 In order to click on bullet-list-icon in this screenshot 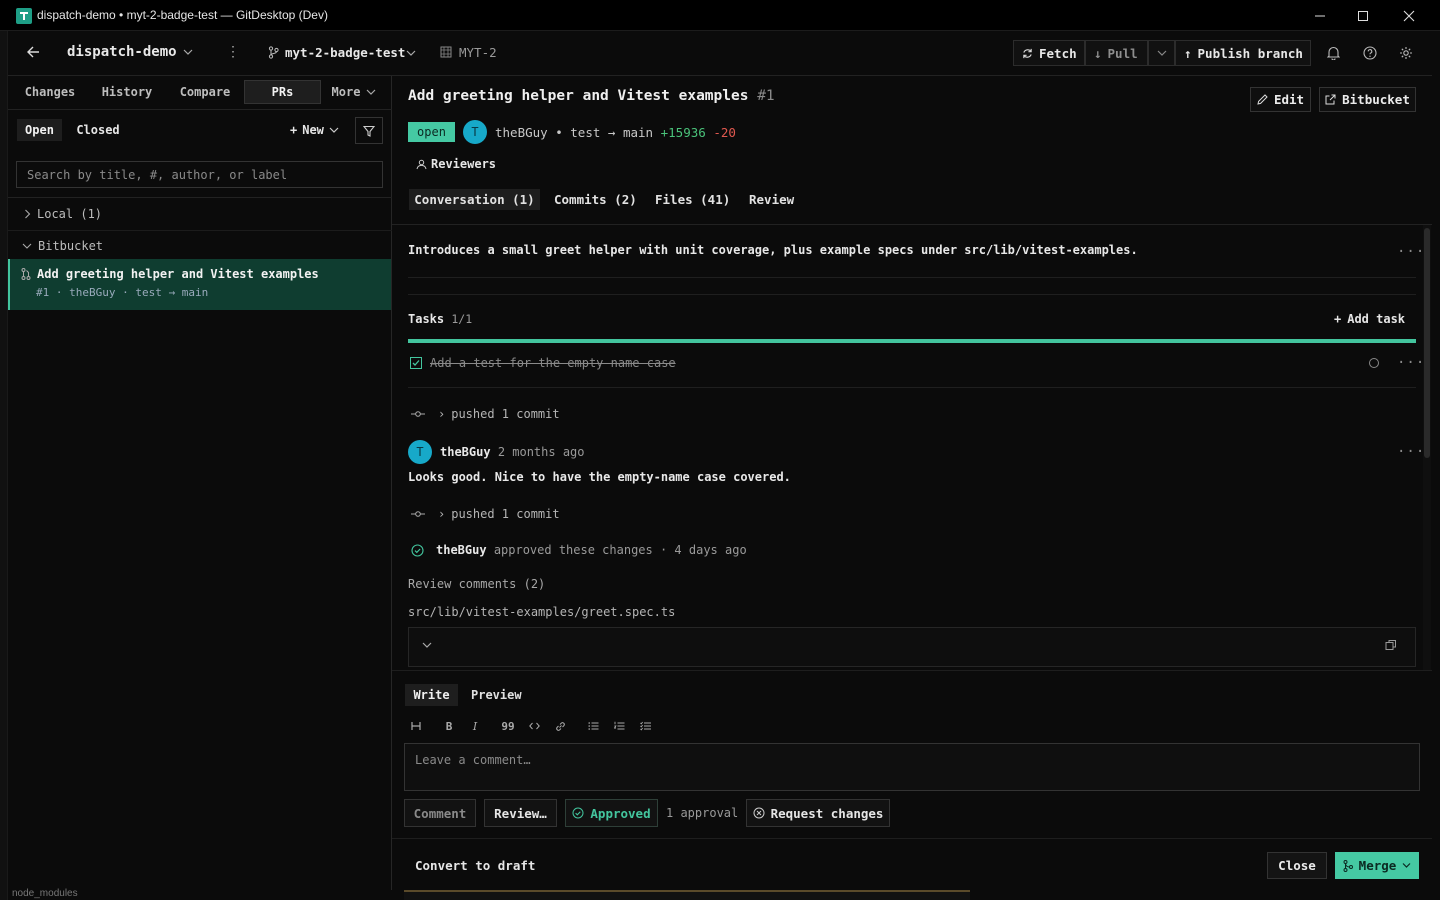, I will do `click(593, 726)`.